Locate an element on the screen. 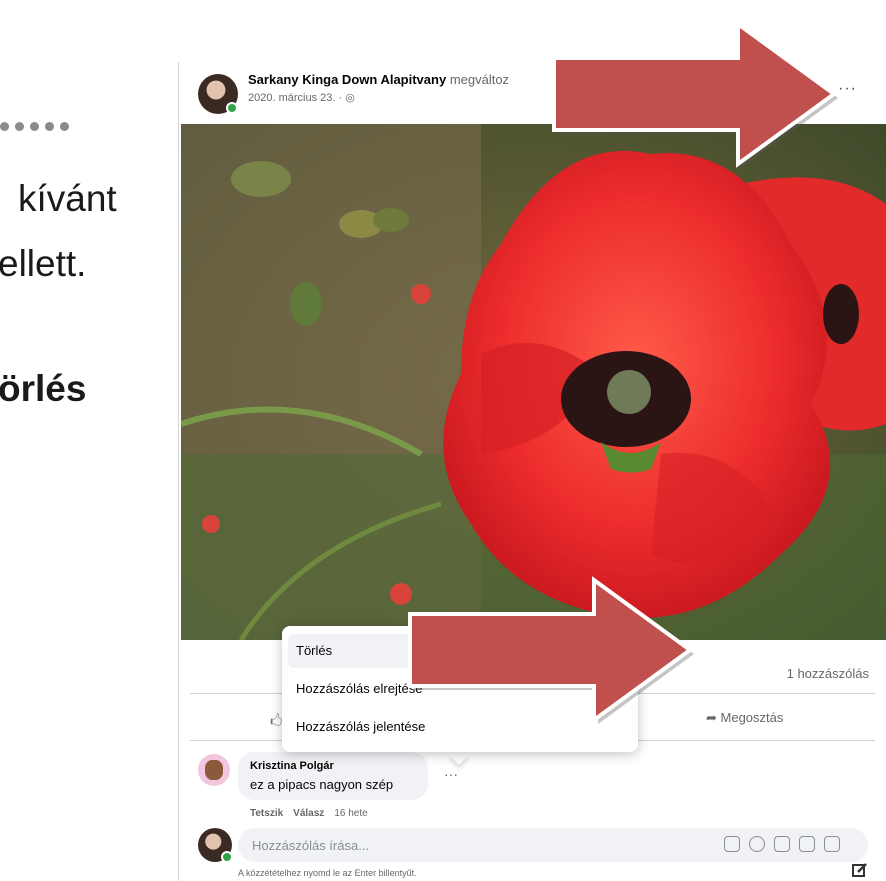 This screenshot has width=886, height=881. arrow-annotation-top is located at coordinates (695, 94).